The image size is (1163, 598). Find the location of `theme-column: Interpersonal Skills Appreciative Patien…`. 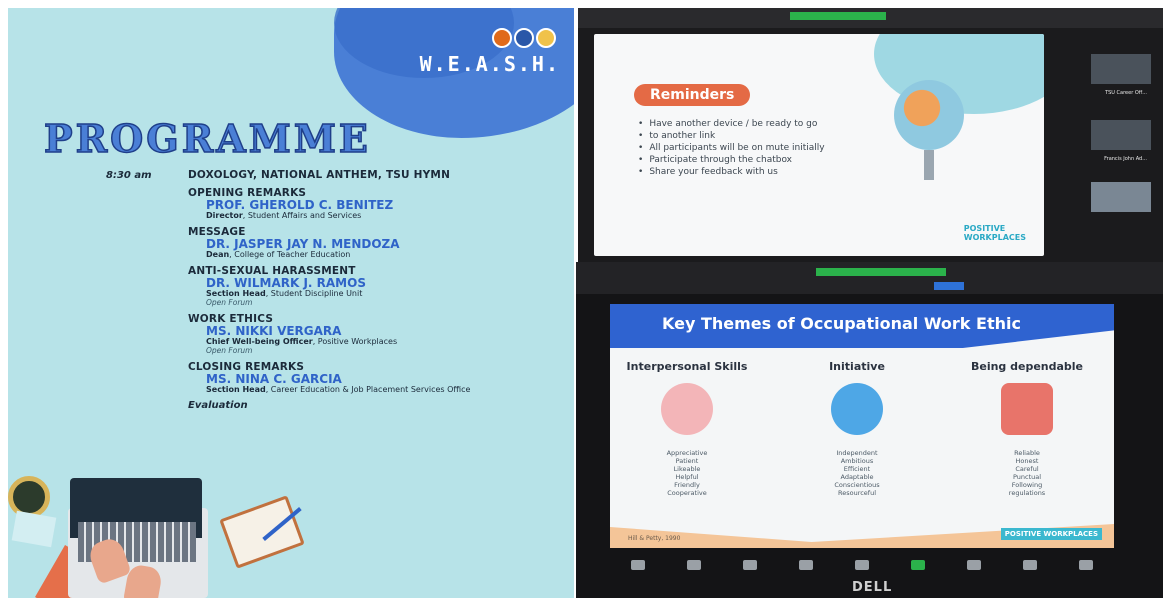

theme-column: Interpersonal Skills Appreciative Patien… is located at coordinates (687, 428).